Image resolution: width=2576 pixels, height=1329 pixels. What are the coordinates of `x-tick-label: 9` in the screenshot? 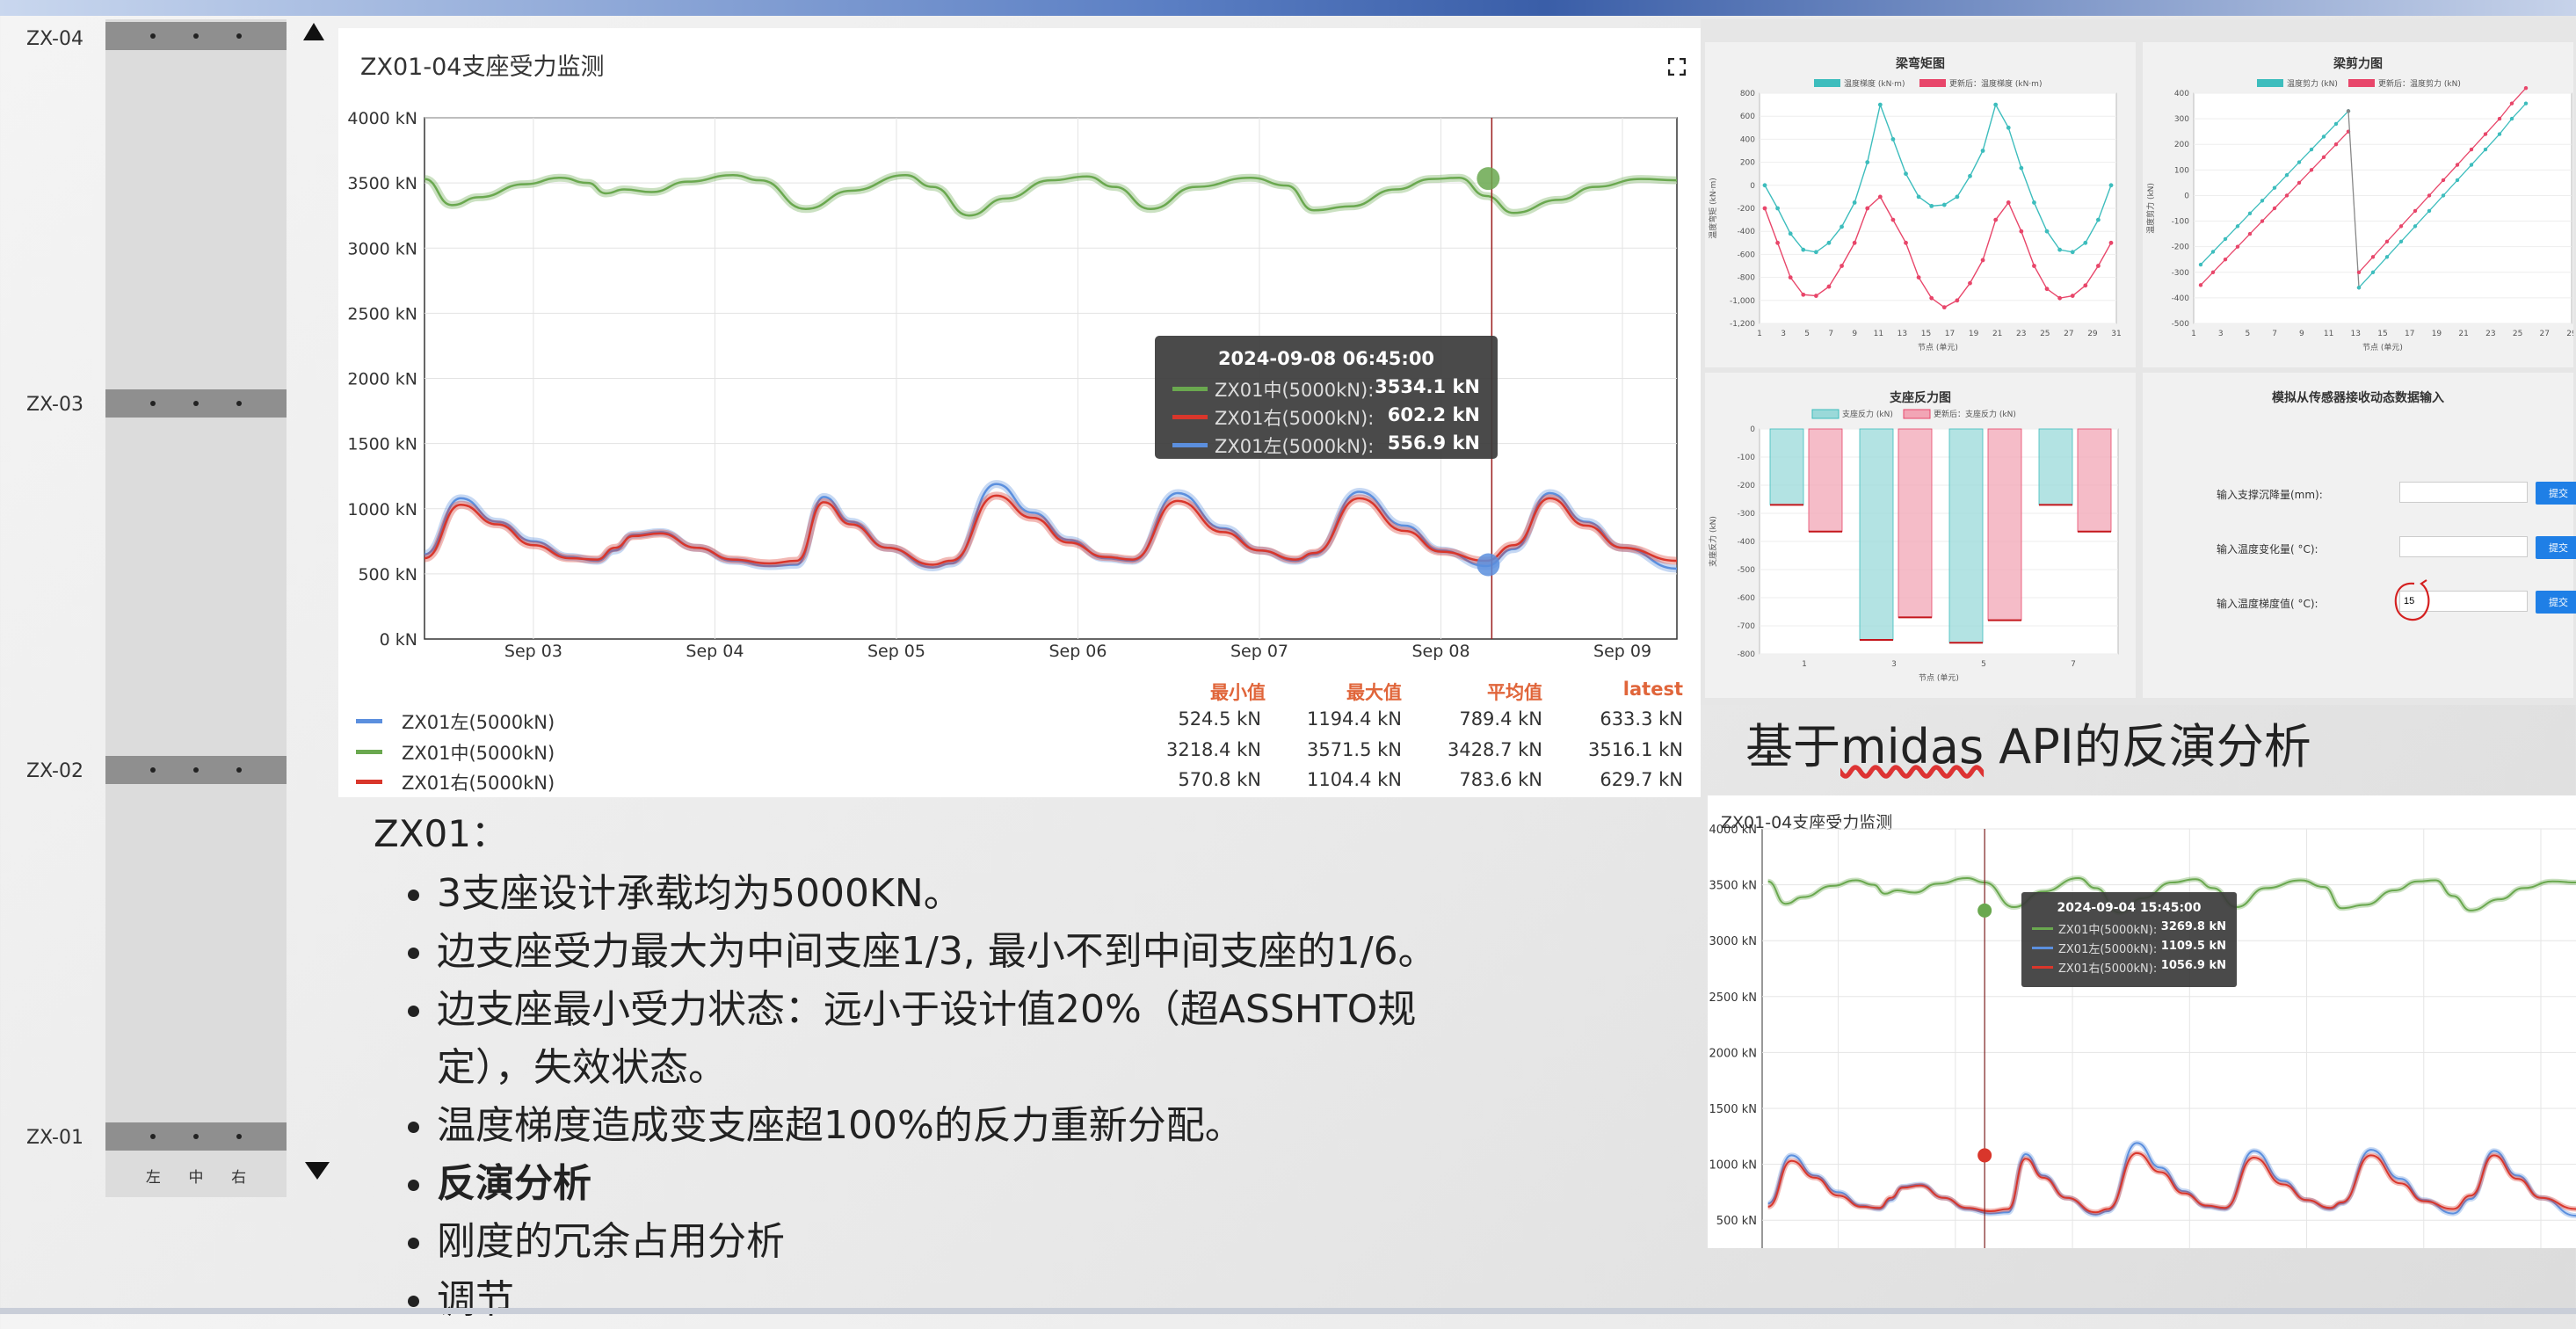 It's located at (2301, 334).